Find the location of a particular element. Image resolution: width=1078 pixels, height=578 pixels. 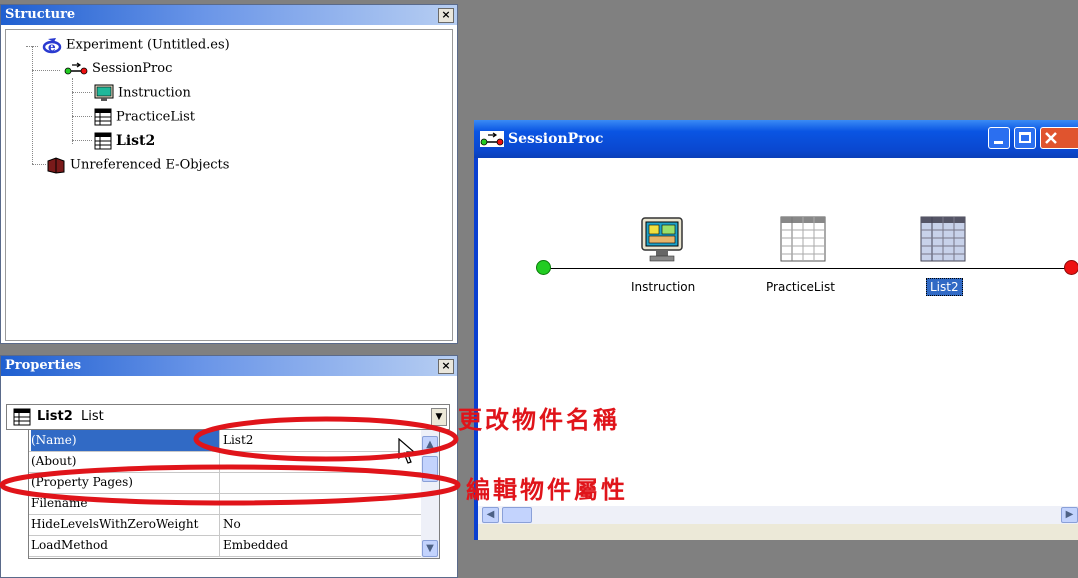

tree-item-list2: List2 is located at coordinates (124, 141).